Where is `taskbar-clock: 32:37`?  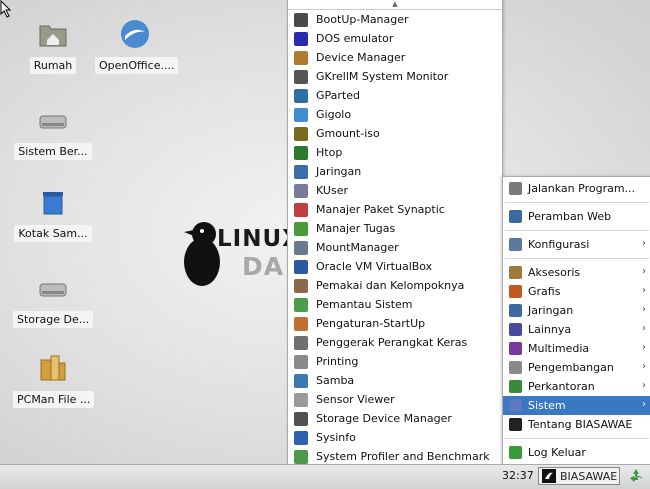
taskbar-clock: 32:37 is located at coordinates (518, 475).